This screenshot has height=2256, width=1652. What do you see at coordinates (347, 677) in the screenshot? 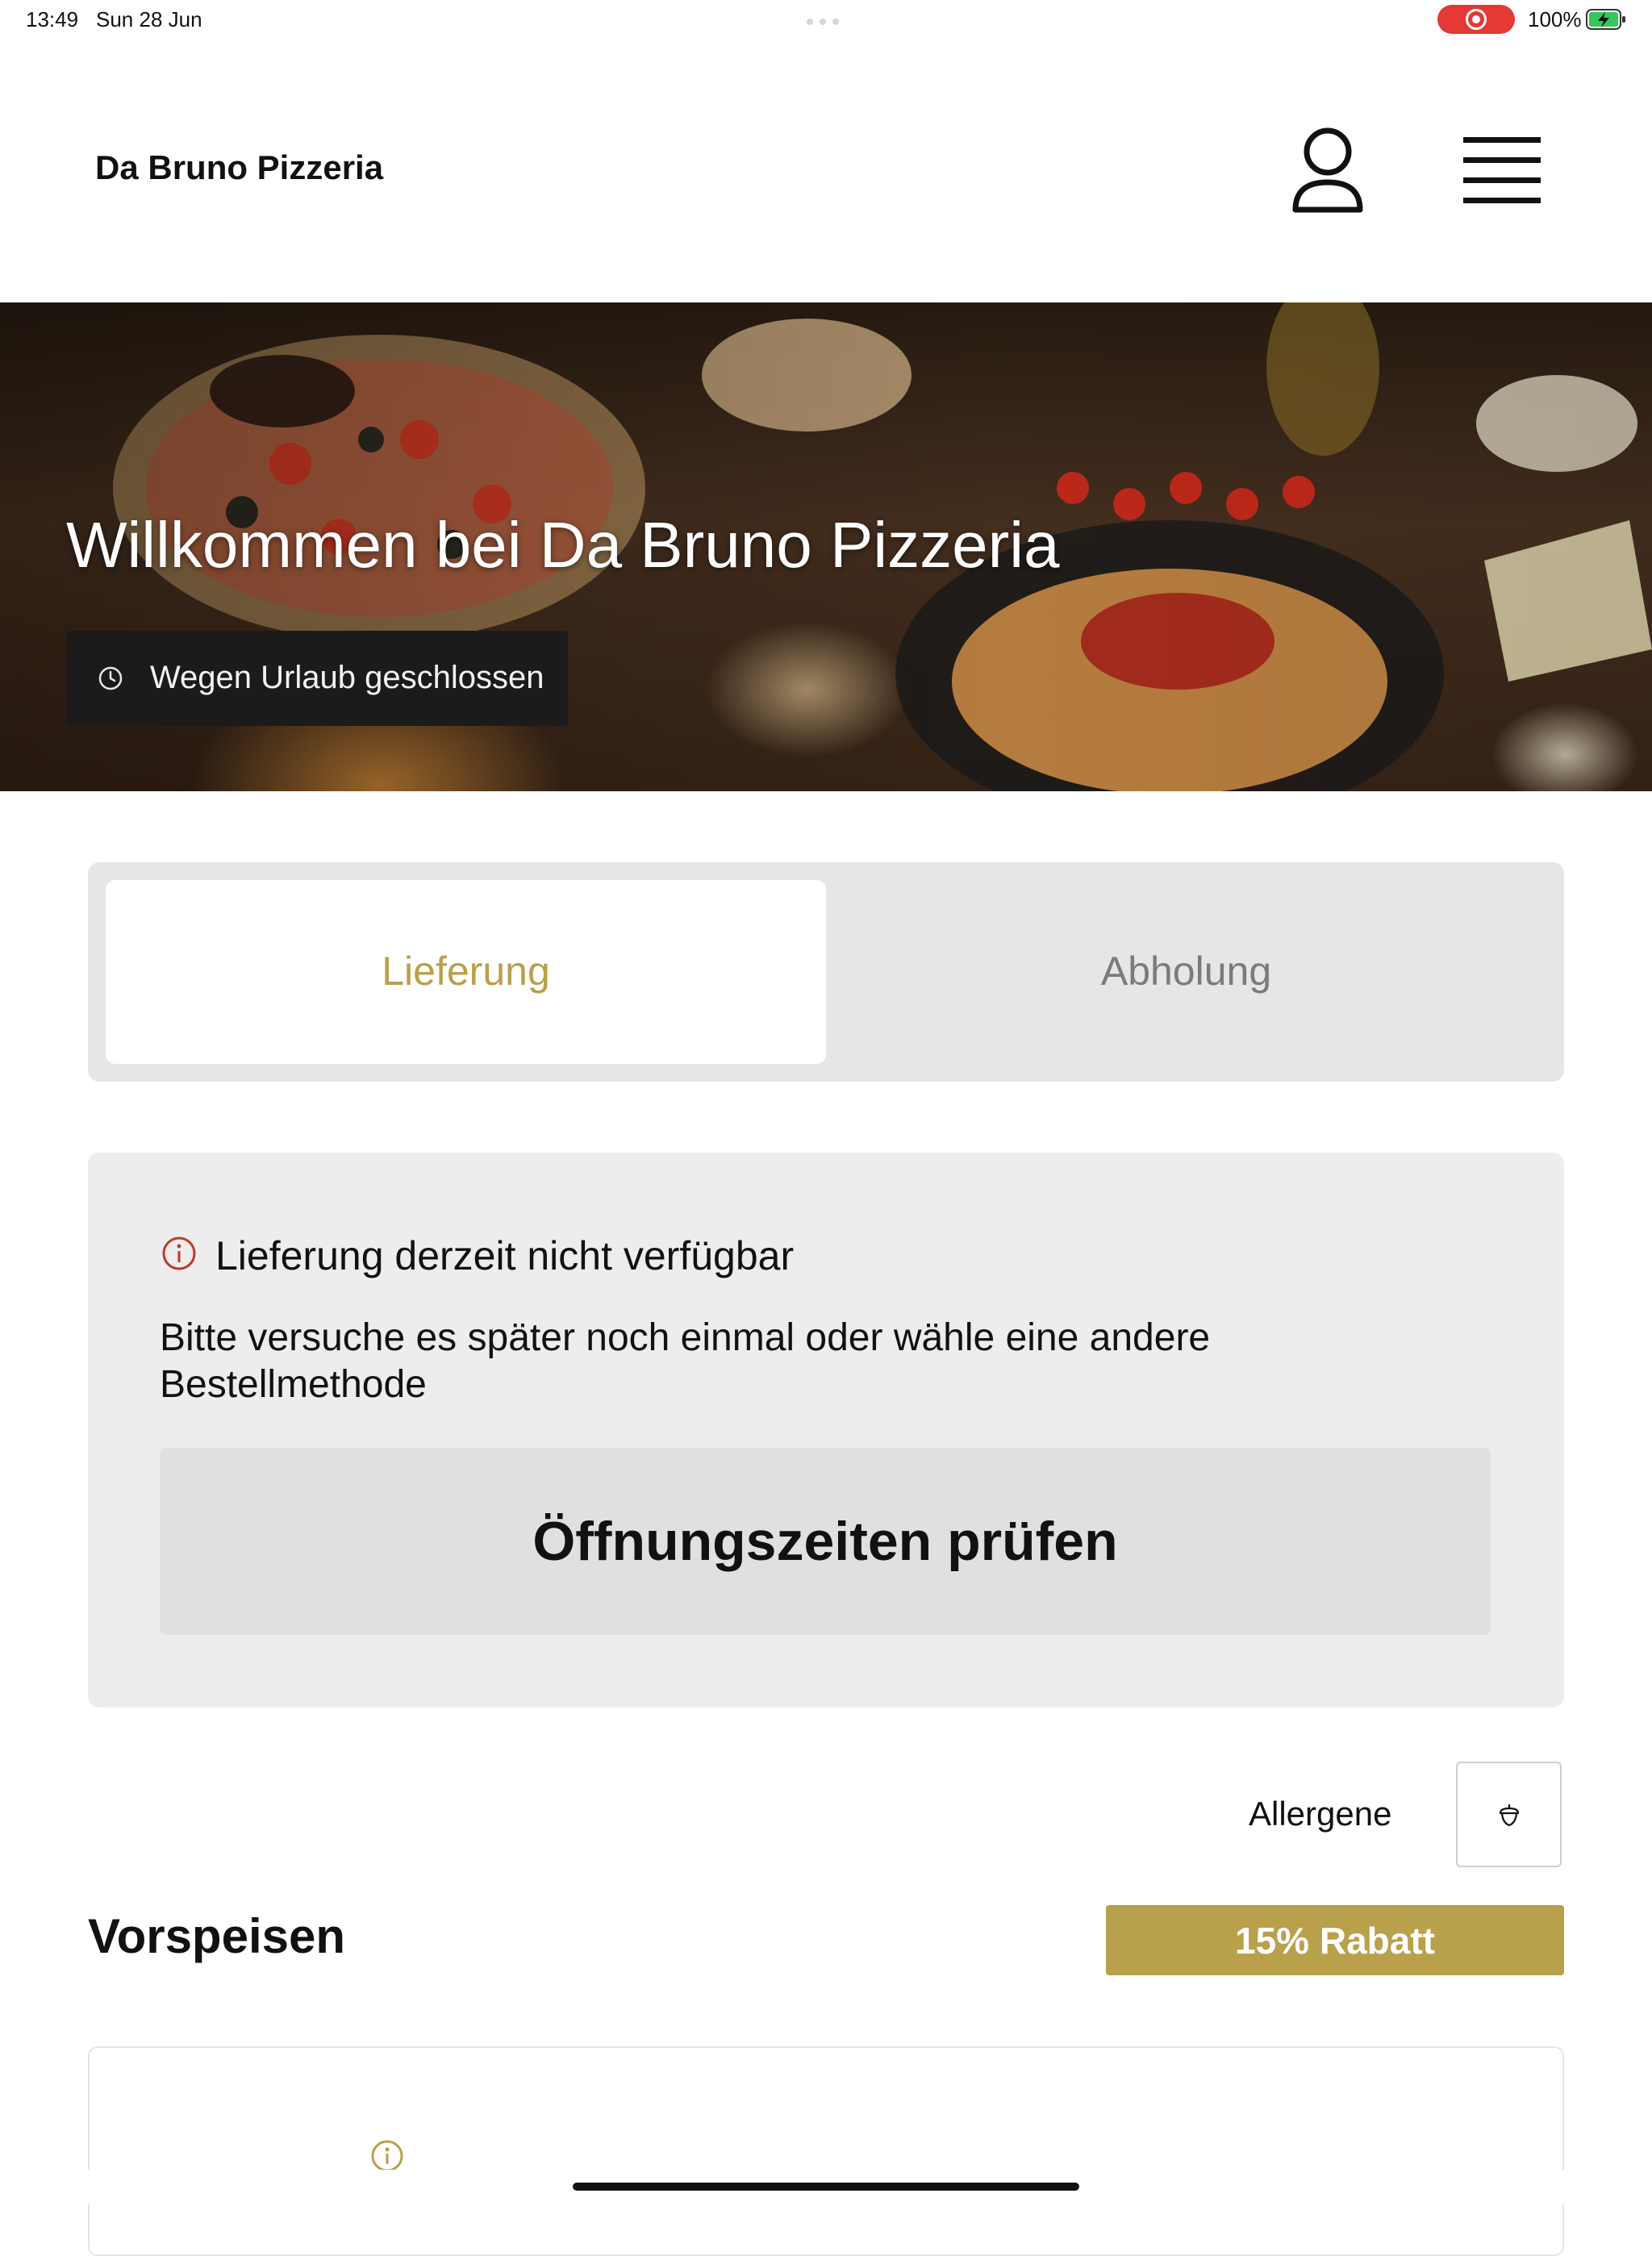
I see `status-badge-text: Wegen Urlaub geschlossen` at bounding box center [347, 677].